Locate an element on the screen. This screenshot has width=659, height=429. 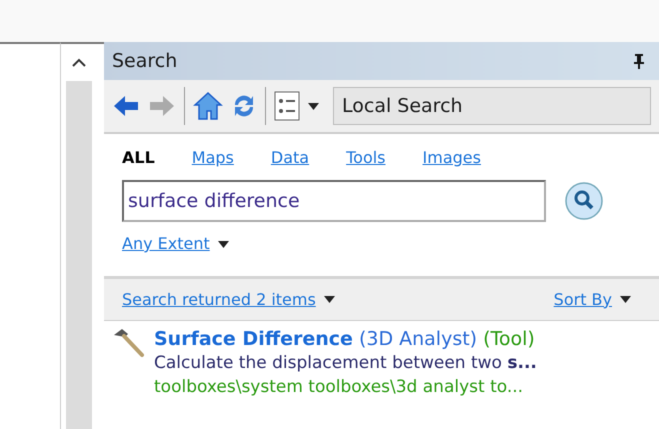
category-tab: Maps is located at coordinates (213, 158).